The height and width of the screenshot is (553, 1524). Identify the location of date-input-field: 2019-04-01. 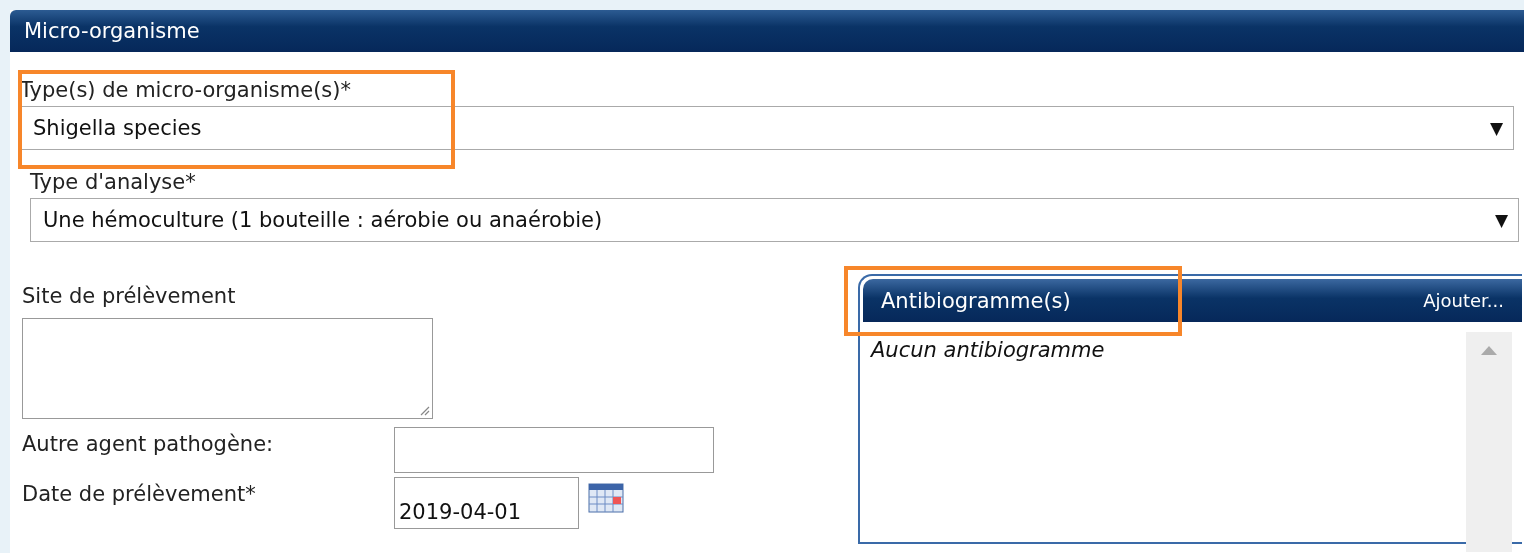
(486, 503).